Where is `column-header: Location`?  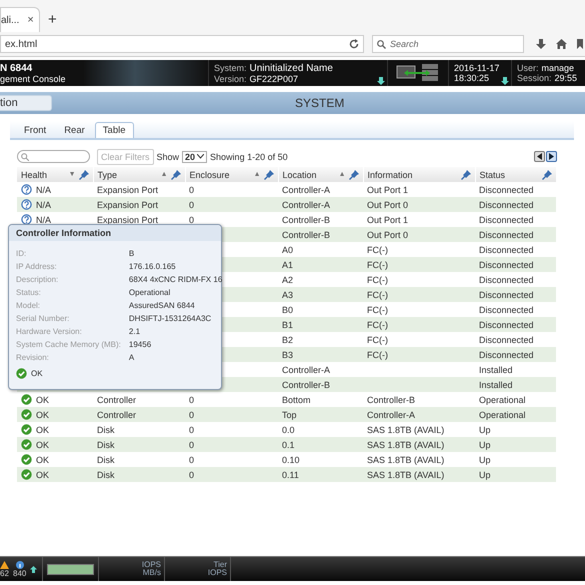 column-header: Location is located at coordinates (309, 175).